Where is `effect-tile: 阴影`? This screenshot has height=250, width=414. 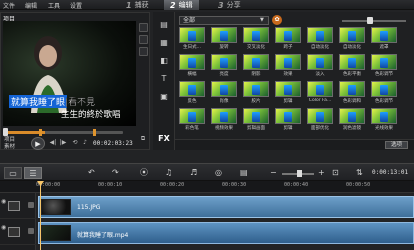
effect-tile: 阴影 is located at coordinates (256, 66).